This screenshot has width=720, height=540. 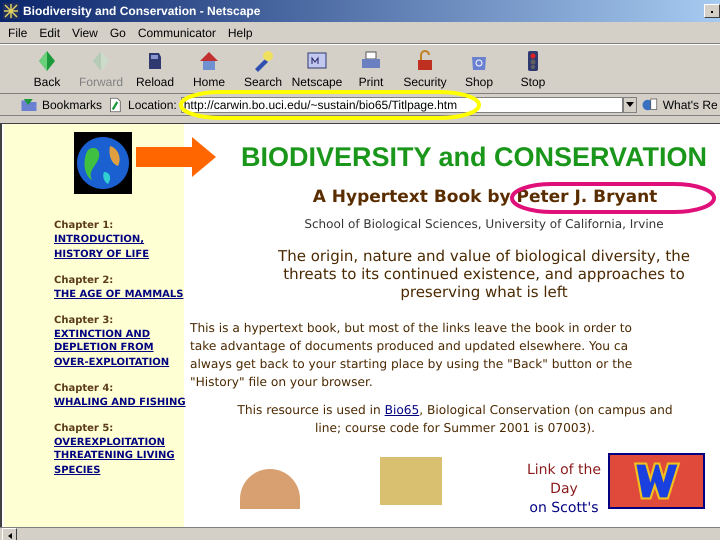 What do you see at coordinates (120, 362) in the screenshot?
I see `chapter-link: OVER-EXPLOITATION` at bounding box center [120, 362].